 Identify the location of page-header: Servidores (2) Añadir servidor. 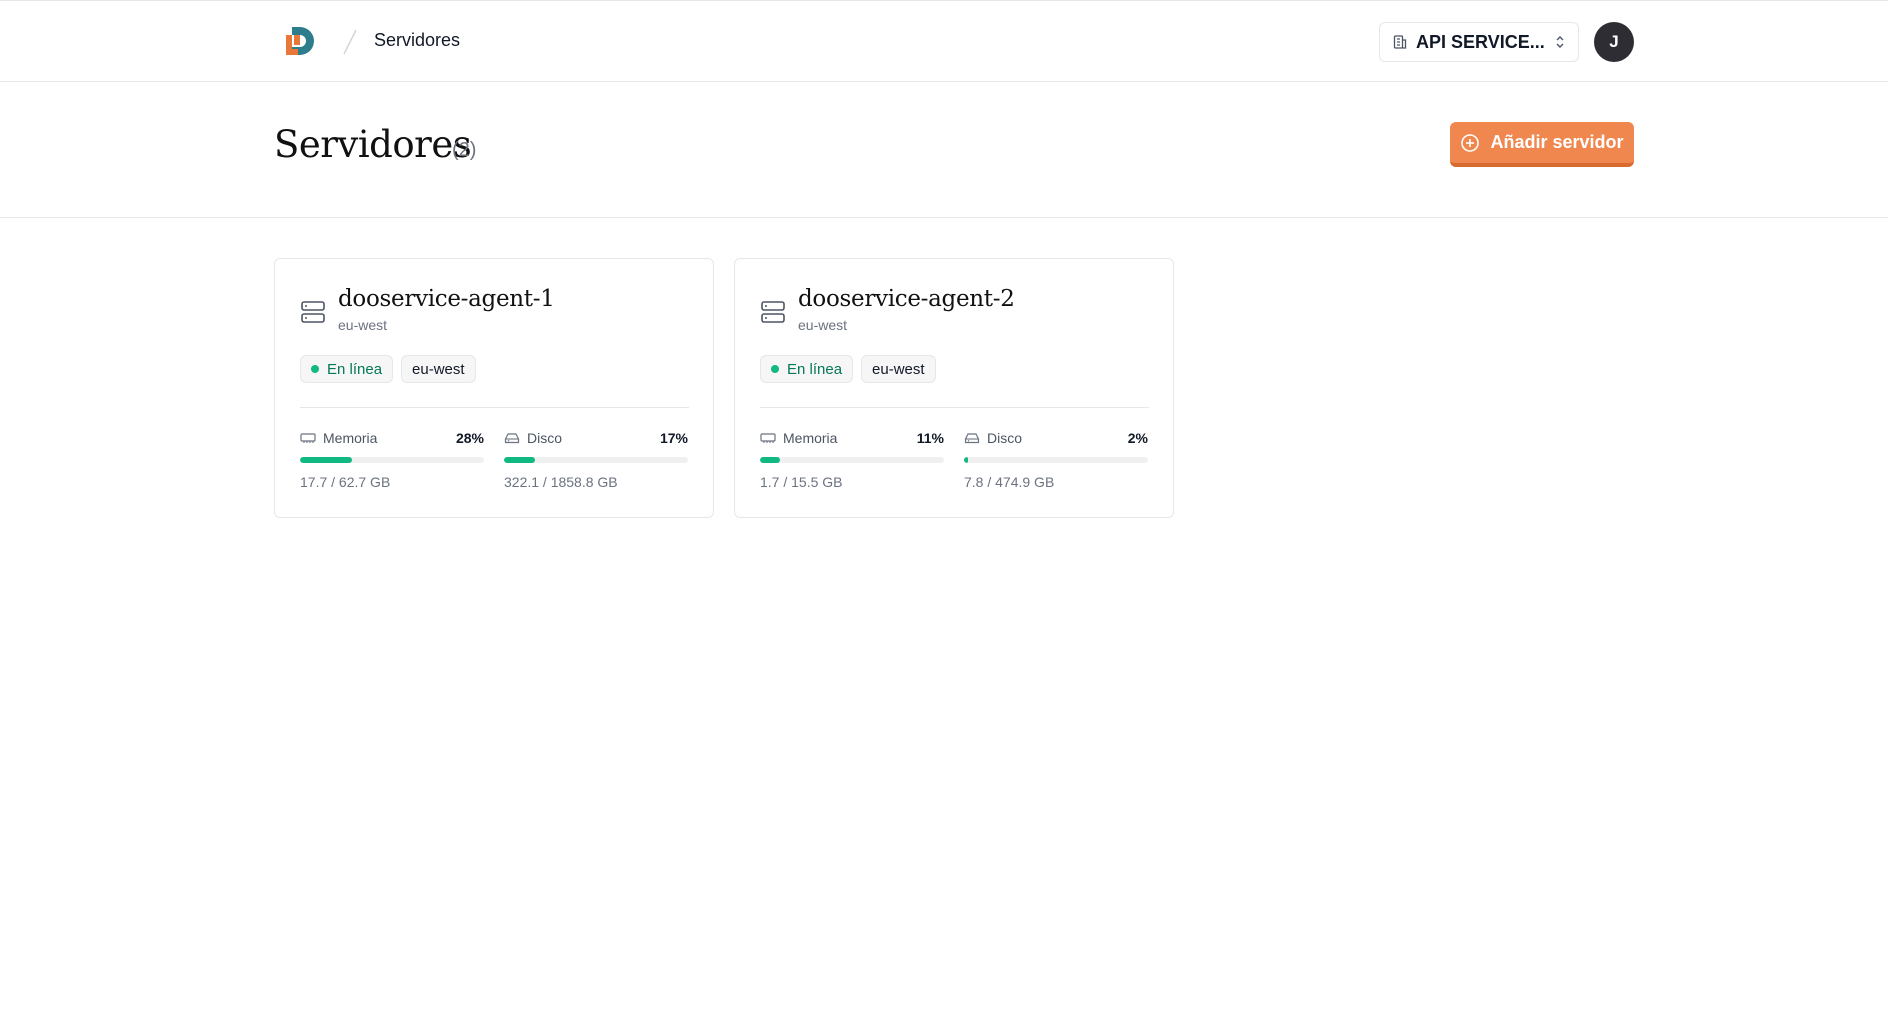
(944, 150).